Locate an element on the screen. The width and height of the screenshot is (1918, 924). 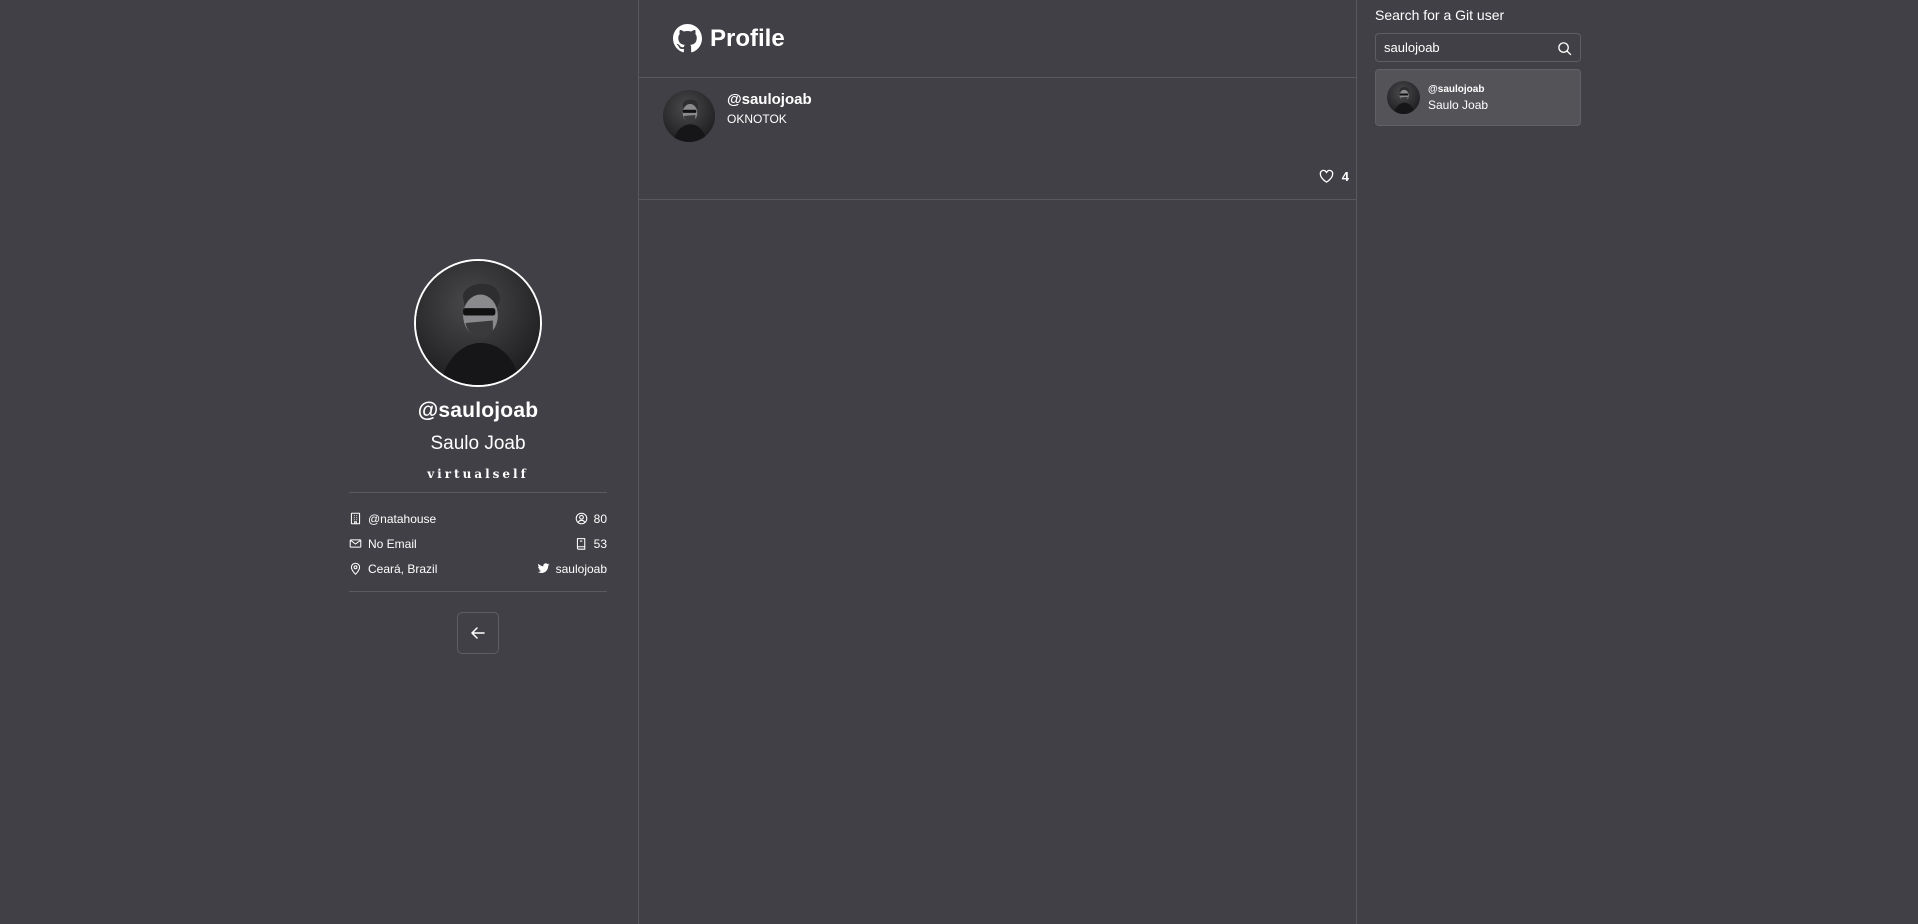
search-box is located at coordinates (1478, 47).